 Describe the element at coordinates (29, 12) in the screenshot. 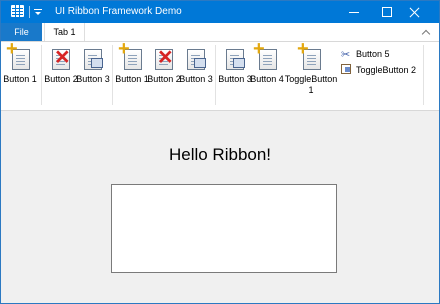

I see `quick-access-separator` at that location.